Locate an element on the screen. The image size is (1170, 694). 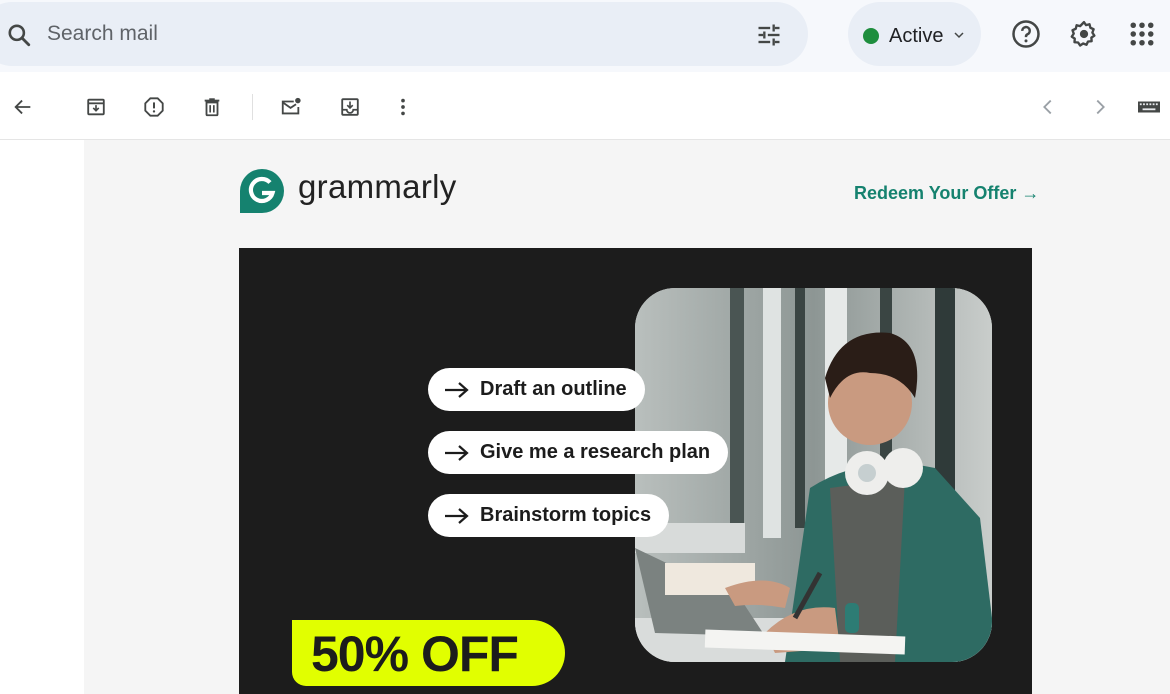
discount-badge: 50% OFF is located at coordinates (428, 653).